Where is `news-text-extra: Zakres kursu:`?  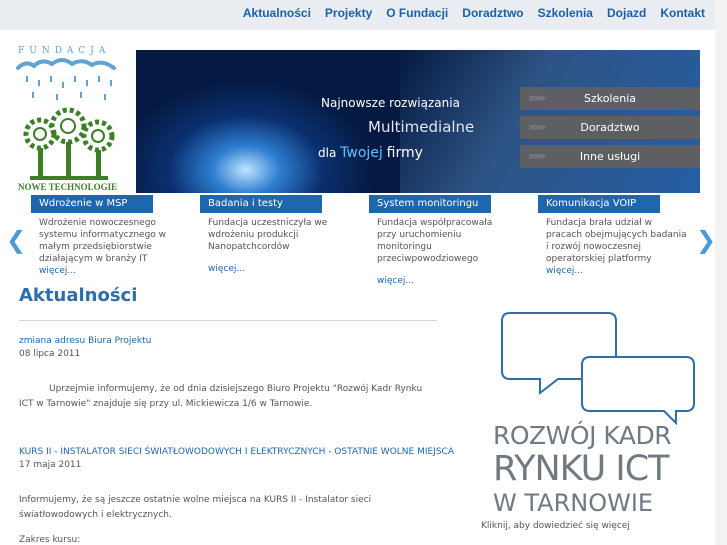
news-text-extra: Zakres kursu: is located at coordinates (50, 540).